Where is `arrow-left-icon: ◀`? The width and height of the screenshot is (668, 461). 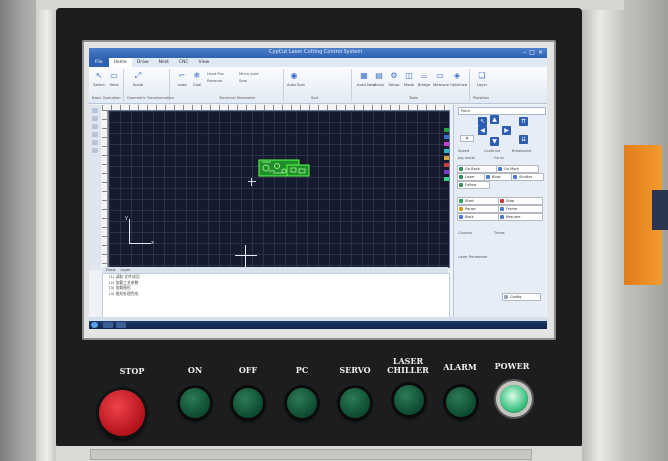
arrow-left-icon: ◀ is located at coordinates (482, 130).